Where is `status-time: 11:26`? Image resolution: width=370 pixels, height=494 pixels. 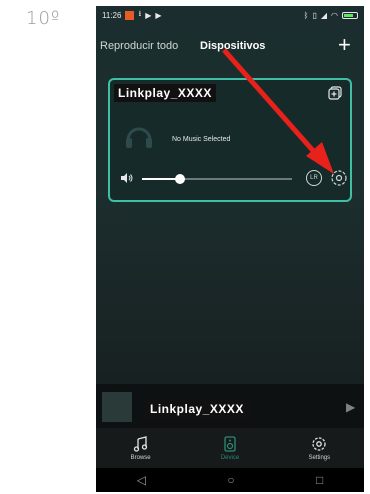
status-time: 11:26 is located at coordinates (112, 15).